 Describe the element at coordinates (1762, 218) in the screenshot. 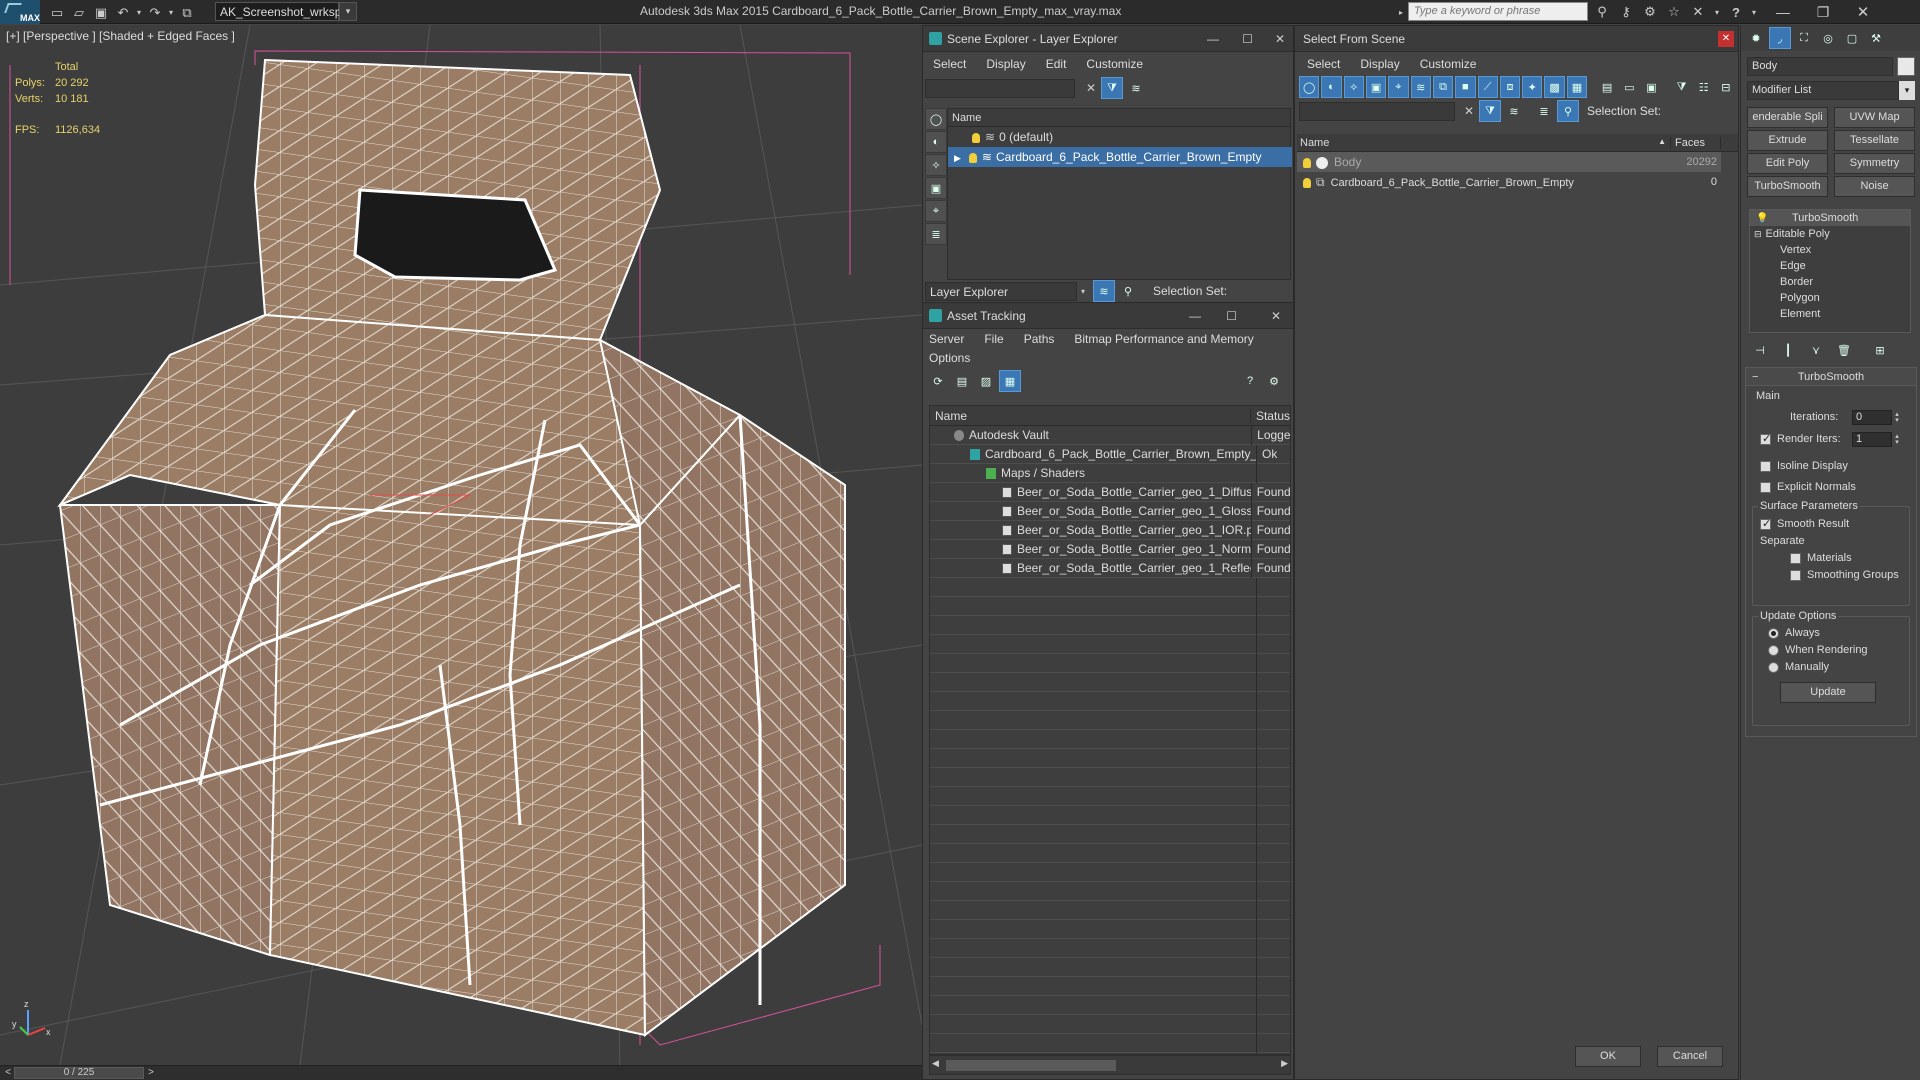

I see `modifier-on-icon: 💡` at that location.